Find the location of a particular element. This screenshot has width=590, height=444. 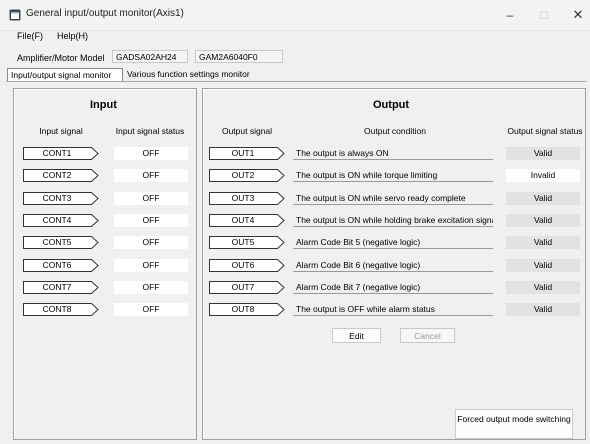

output-condition-1: The output is always ON is located at coordinates (393, 153).